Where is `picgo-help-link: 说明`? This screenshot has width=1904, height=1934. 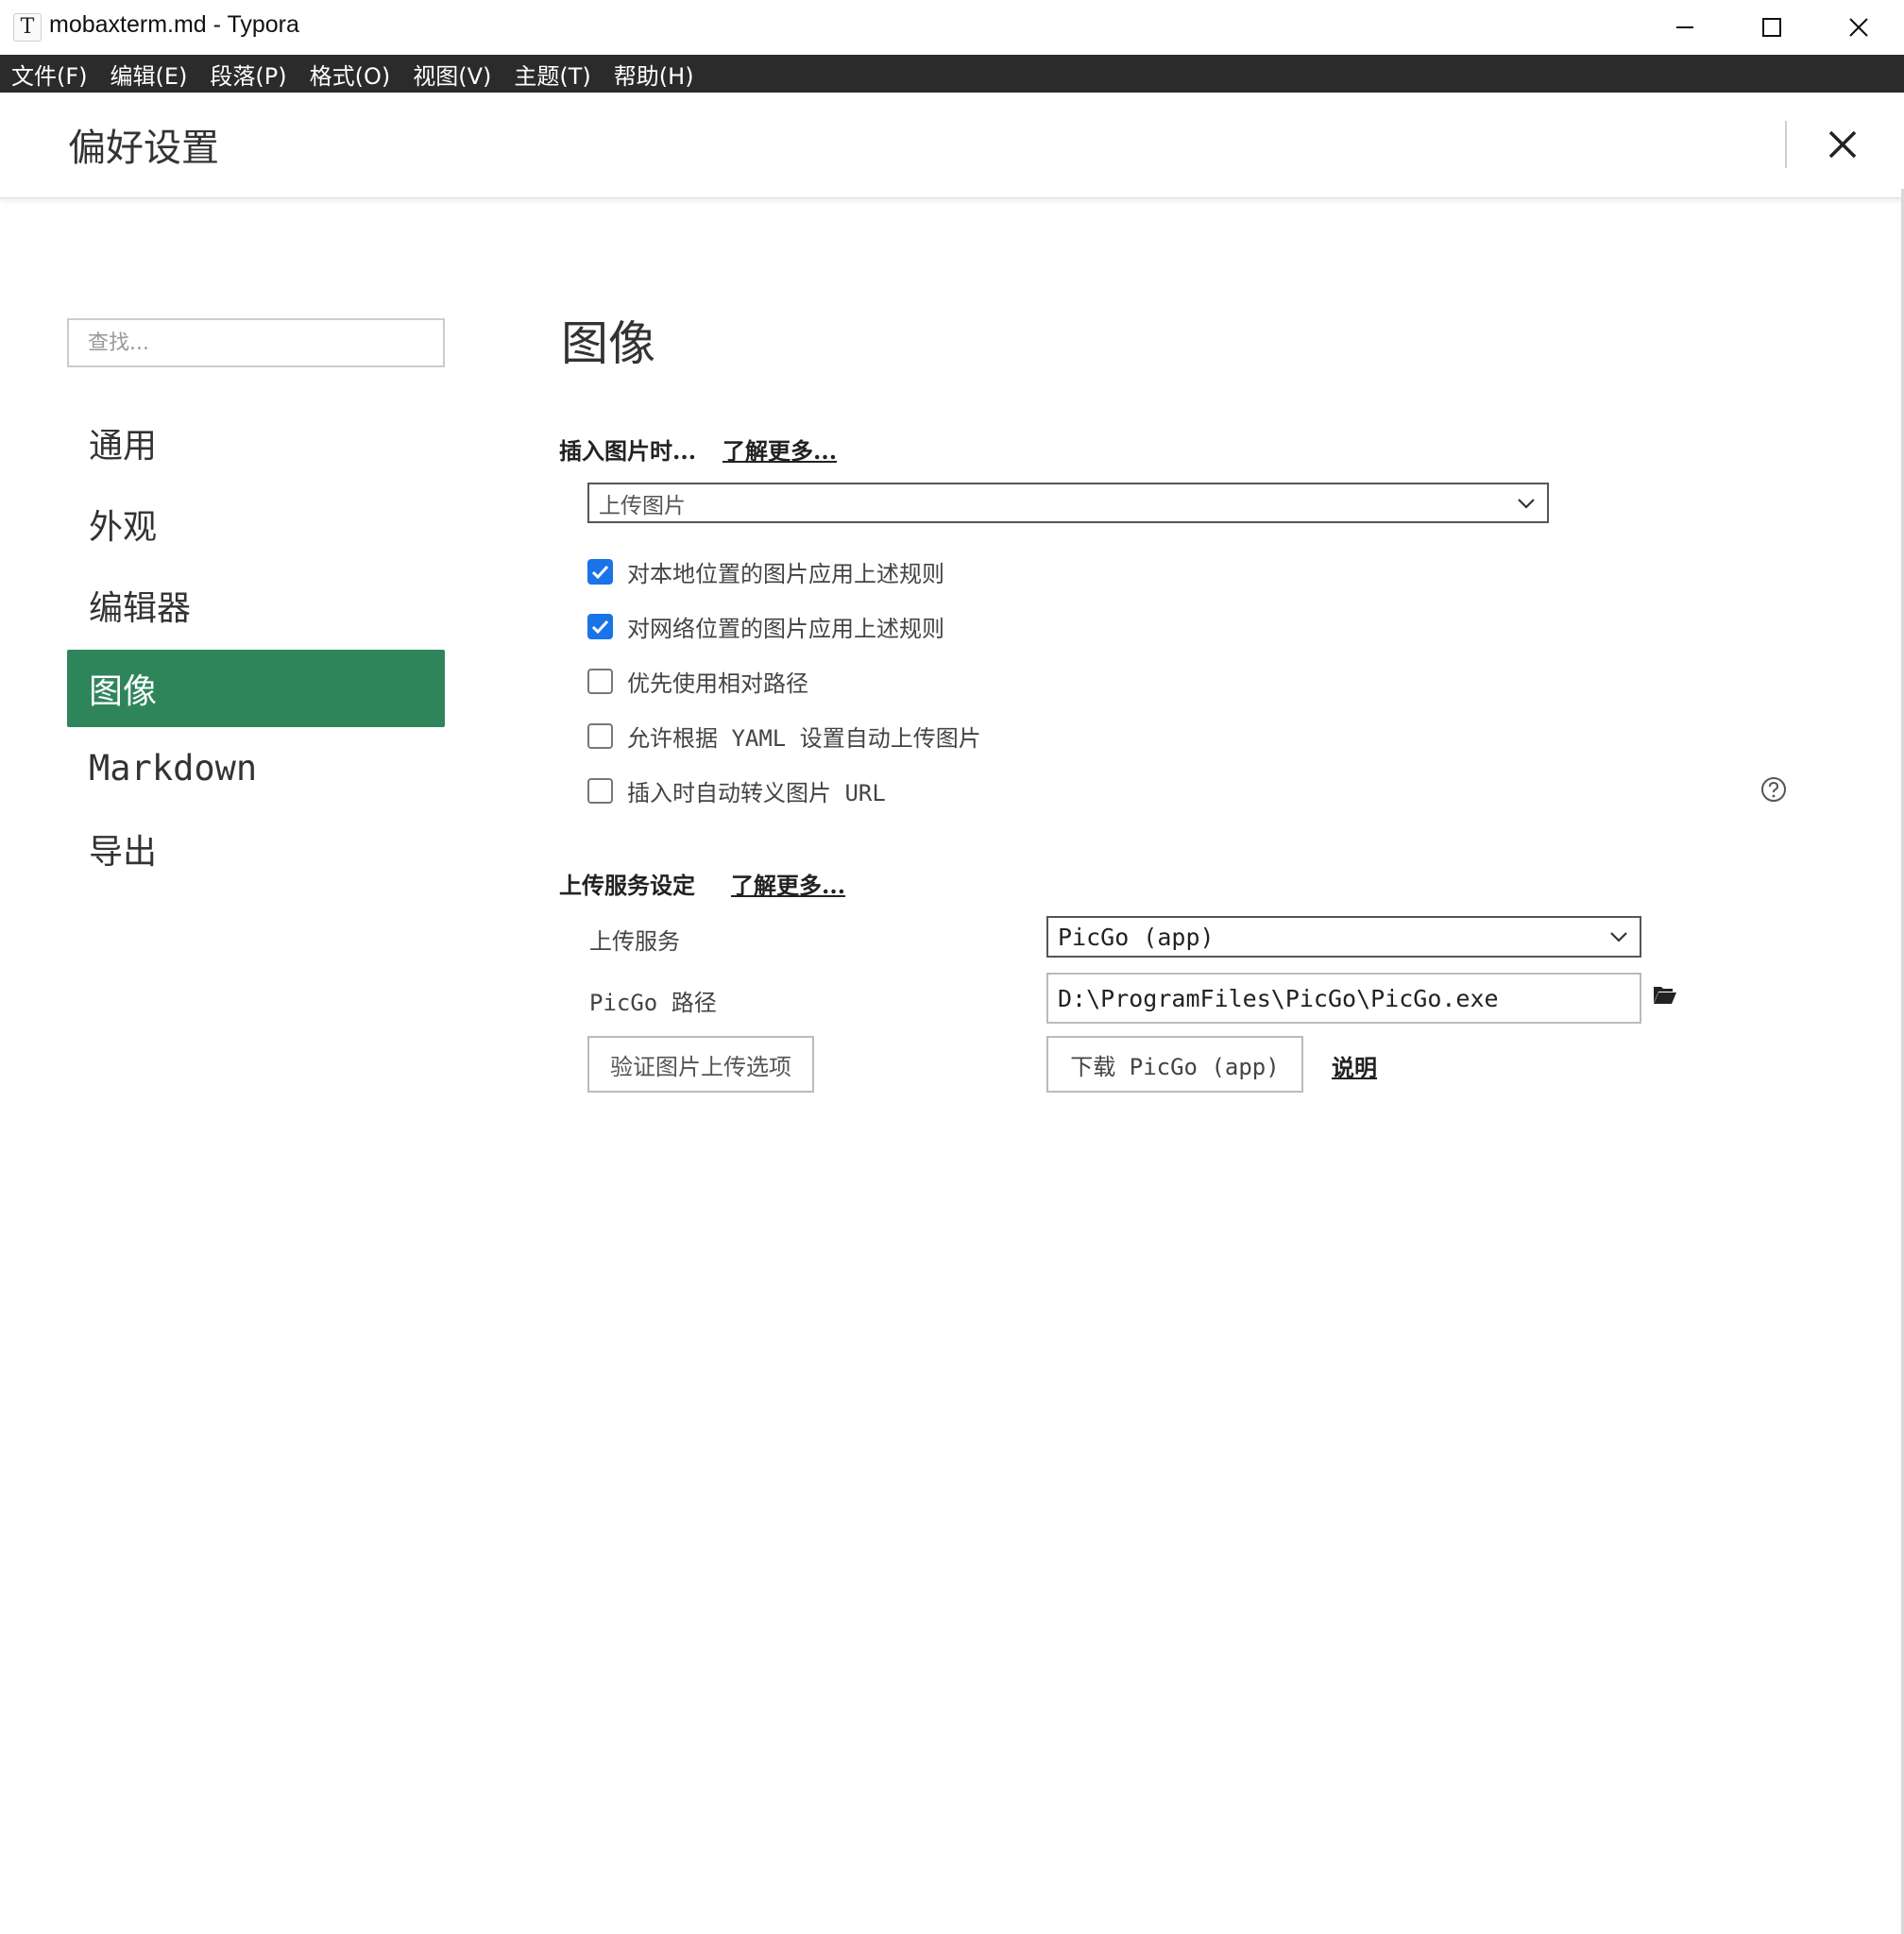 picgo-help-link: 说明 is located at coordinates (1354, 1066).